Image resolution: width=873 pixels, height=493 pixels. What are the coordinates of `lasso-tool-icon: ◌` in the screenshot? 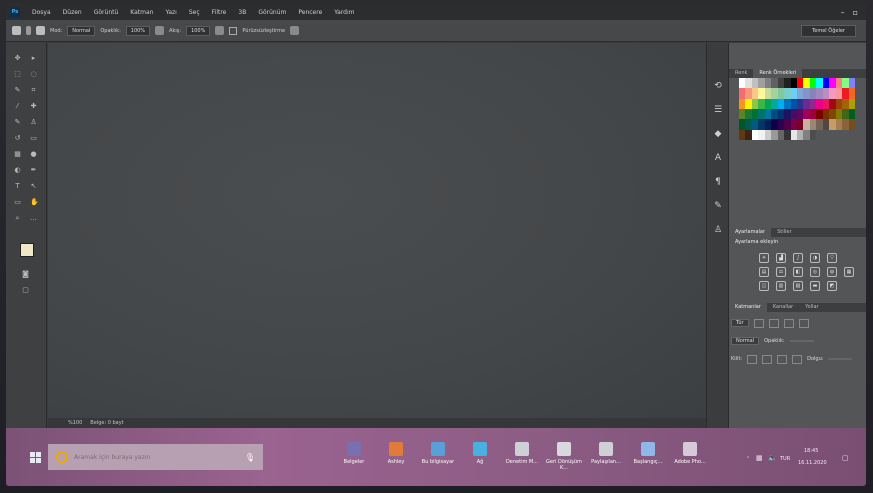 It's located at (33, 74).